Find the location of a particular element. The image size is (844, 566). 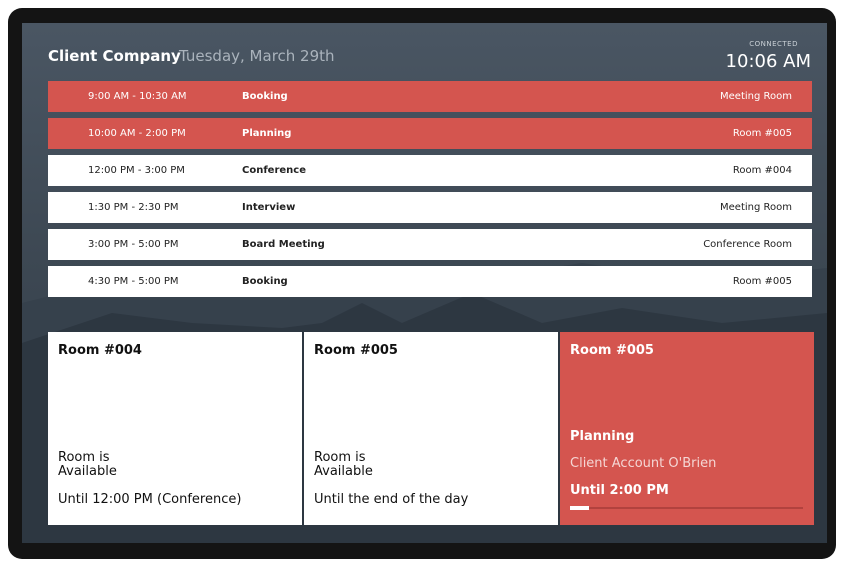

meeting-organizer: Client Account O'Brien is located at coordinates (643, 463).